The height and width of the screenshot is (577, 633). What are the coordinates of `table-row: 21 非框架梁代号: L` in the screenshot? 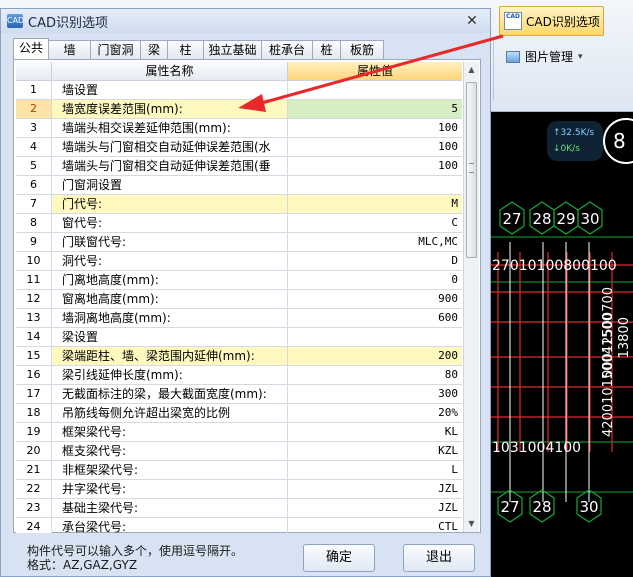 It's located at (239, 470).